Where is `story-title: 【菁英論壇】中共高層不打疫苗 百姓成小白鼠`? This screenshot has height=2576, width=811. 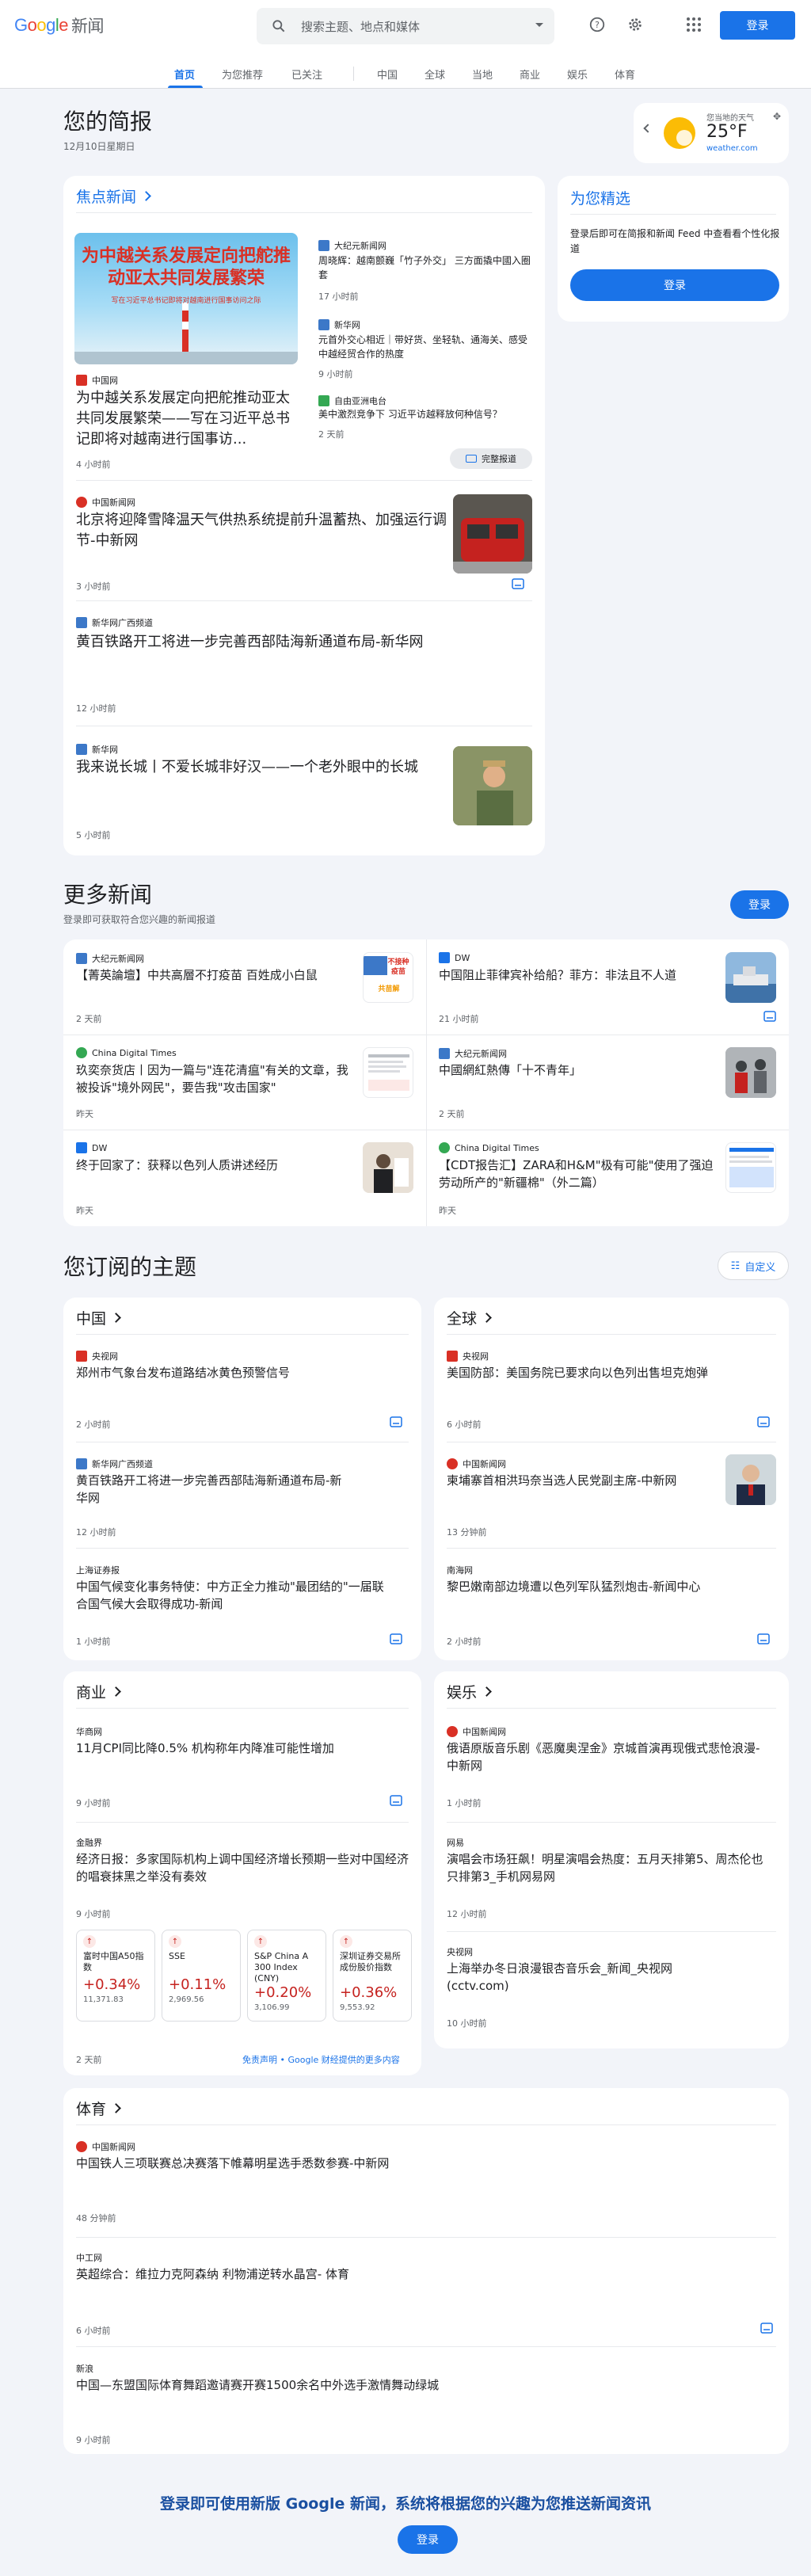
story-title: 【菁英論壇】中共高層不打疫苗 百姓成小白鼠 is located at coordinates (214, 975).